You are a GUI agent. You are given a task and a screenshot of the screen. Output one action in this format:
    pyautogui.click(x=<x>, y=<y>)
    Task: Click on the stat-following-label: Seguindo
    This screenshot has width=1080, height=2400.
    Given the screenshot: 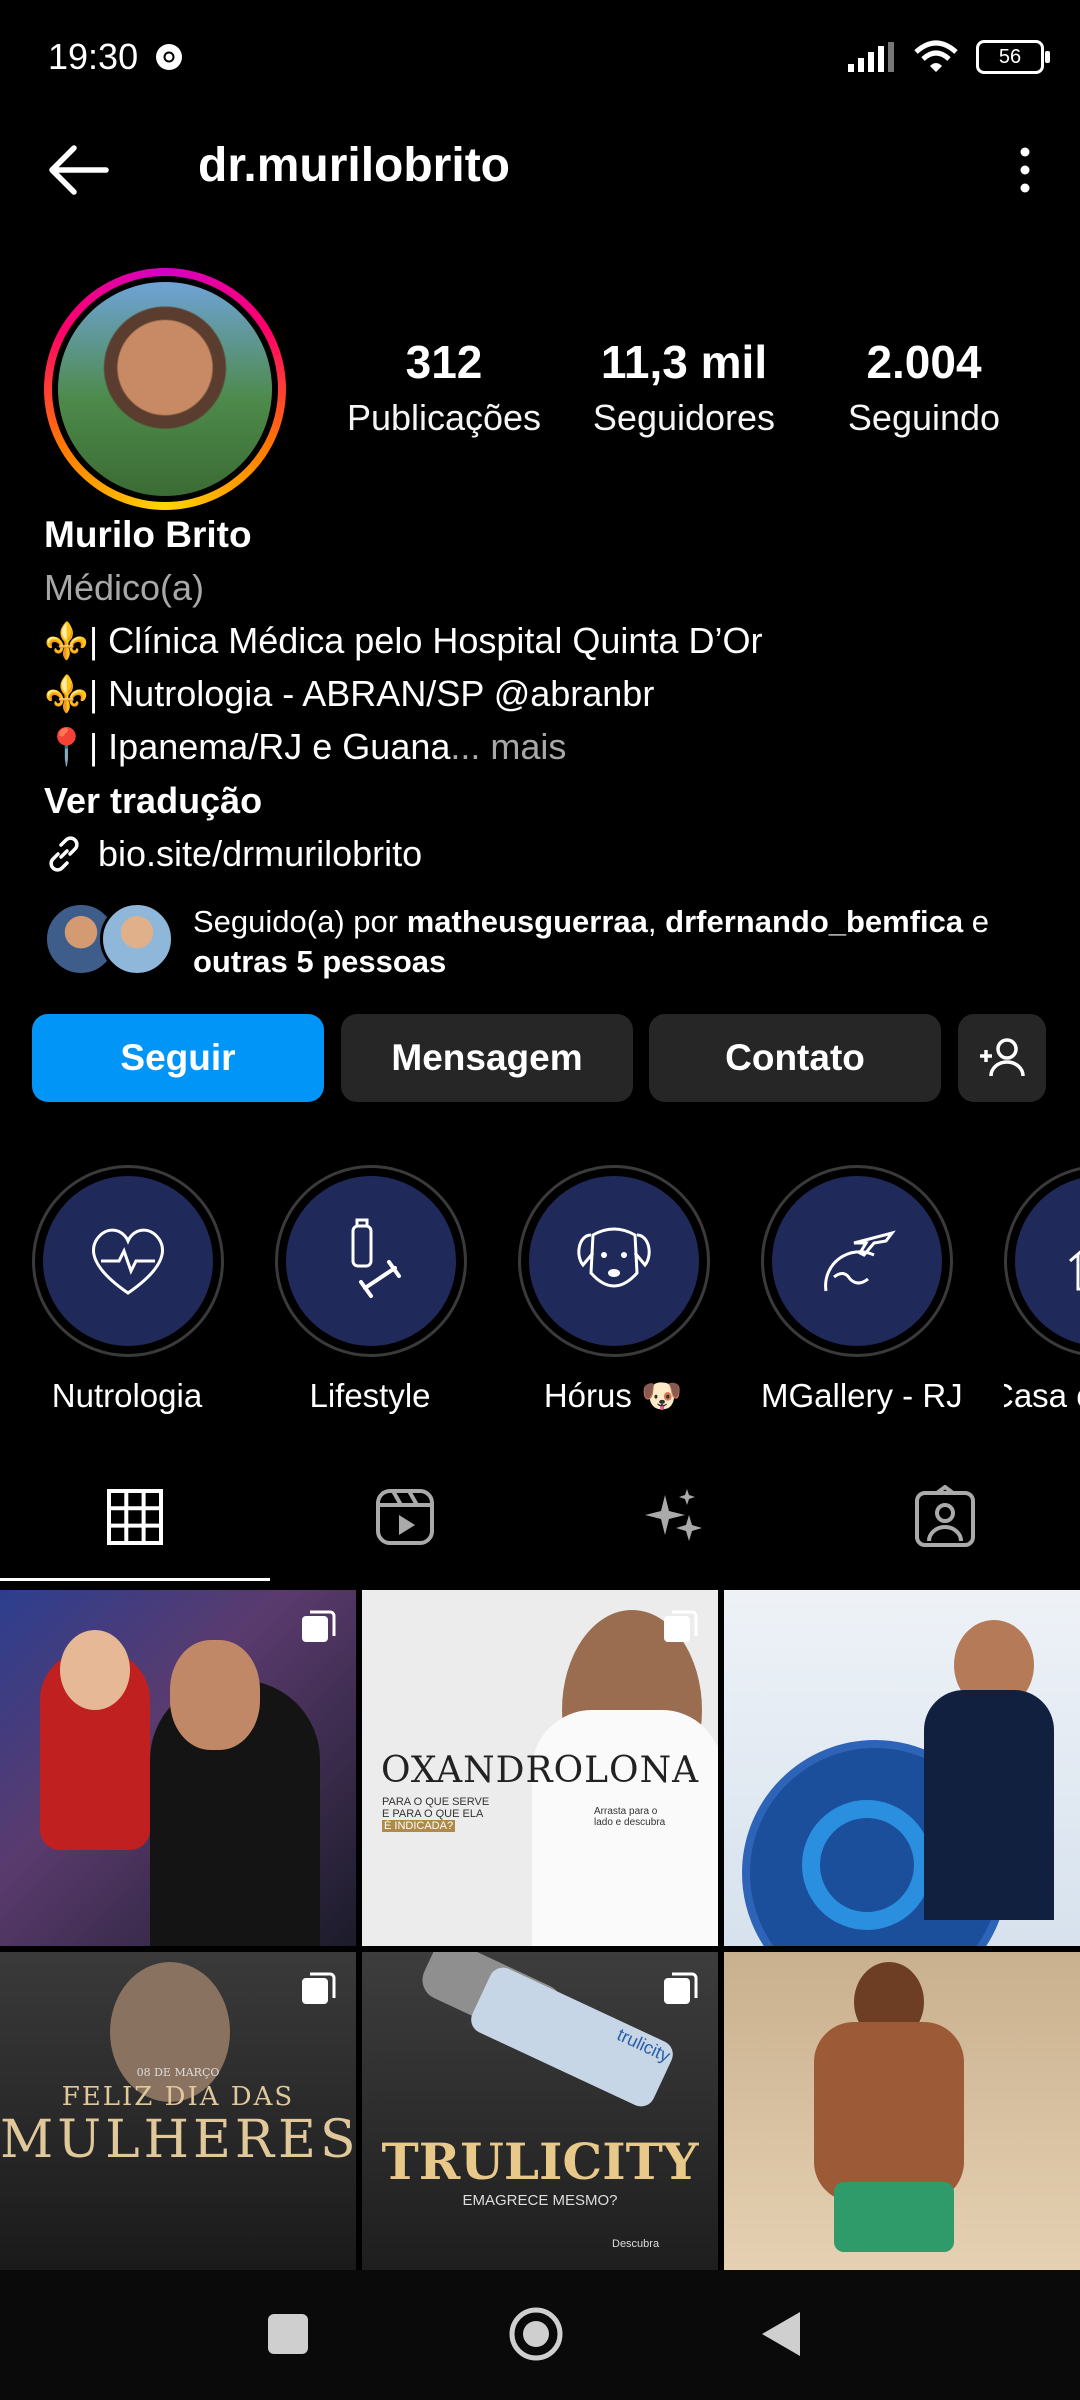 What is the action you would take?
    pyautogui.click(x=924, y=417)
    